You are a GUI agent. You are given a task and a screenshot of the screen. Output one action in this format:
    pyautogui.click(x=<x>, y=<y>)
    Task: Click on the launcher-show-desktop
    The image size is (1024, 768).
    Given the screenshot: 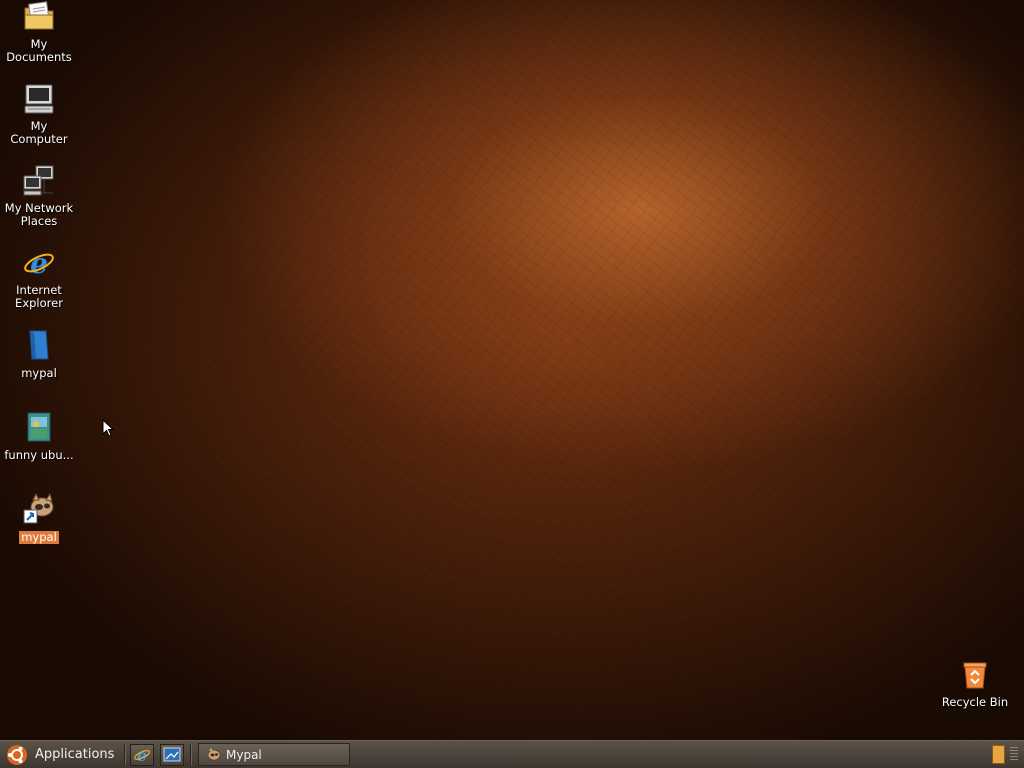 What is the action you would take?
    pyautogui.click(x=172, y=755)
    